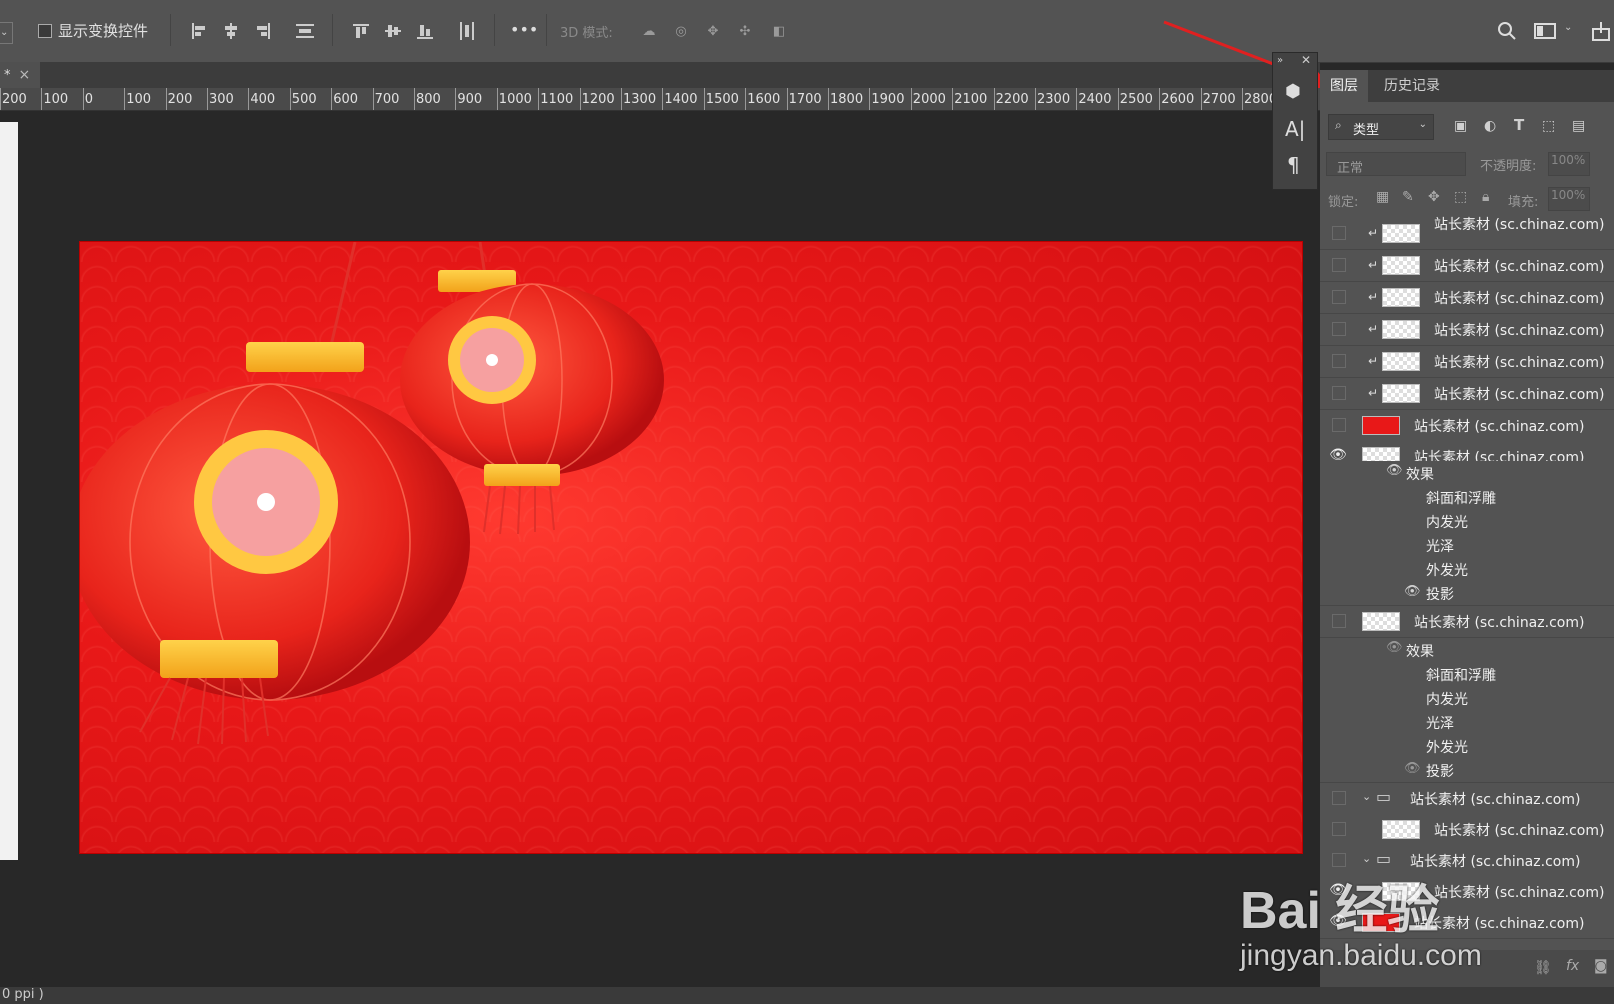 The height and width of the screenshot is (1004, 1614). I want to click on more-options-button: •••, so click(524, 29).